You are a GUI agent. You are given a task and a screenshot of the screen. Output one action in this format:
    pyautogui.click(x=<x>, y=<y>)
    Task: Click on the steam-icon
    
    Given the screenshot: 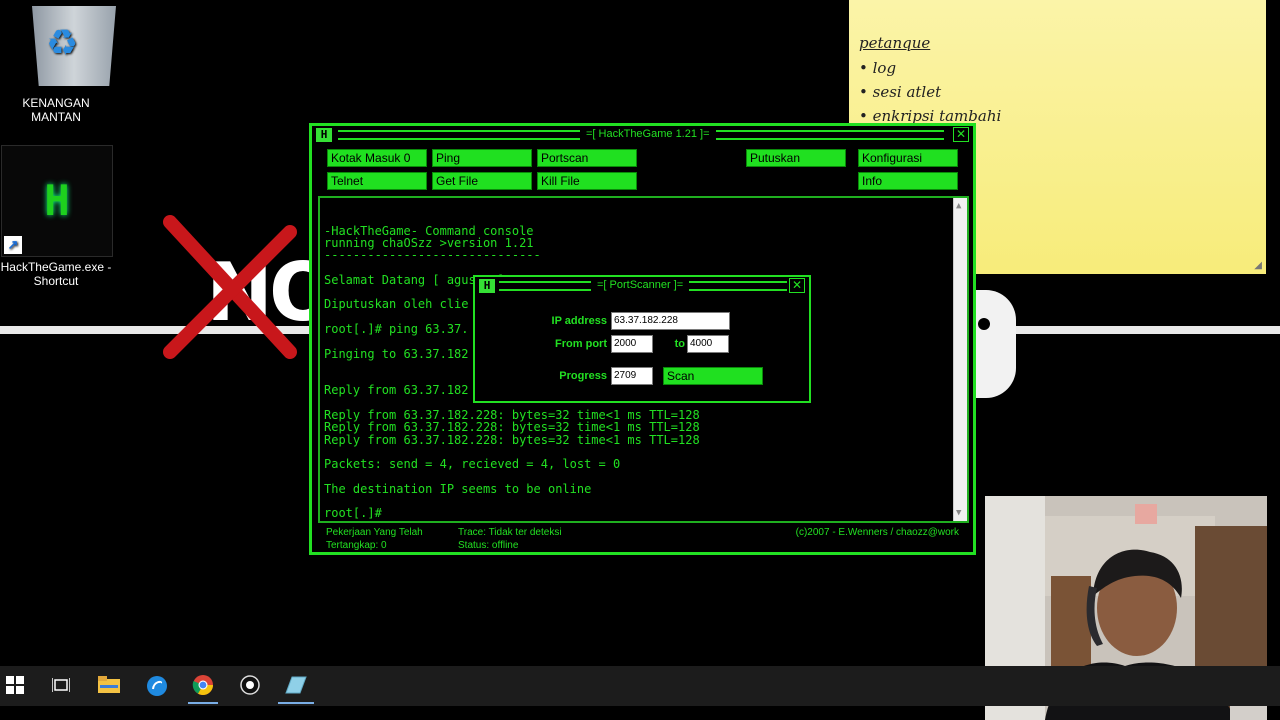 What is the action you would take?
    pyautogui.click(x=250, y=685)
    